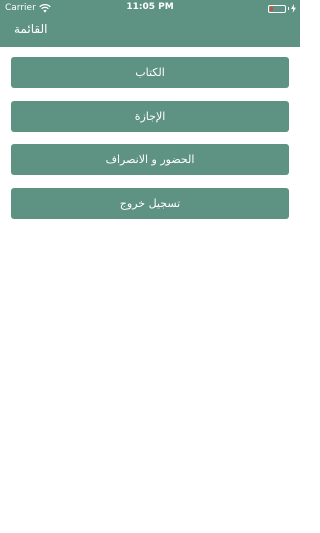 This screenshot has height=533, width=320. What do you see at coordinates (271, 8) in the screenshot?
I see `battery-level` at bounding box center [271, 8].